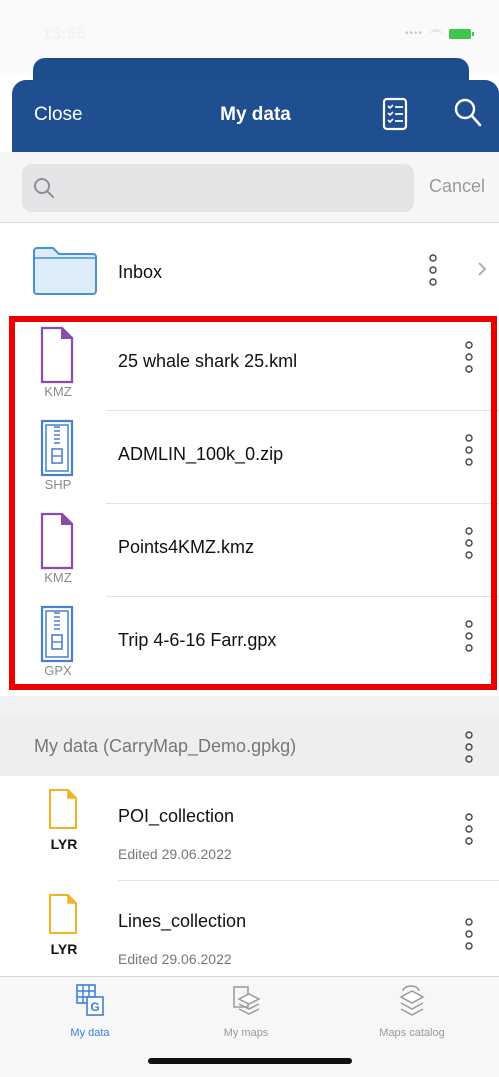 Image resolution: width=499 pixels, height=1077 pixels. Describe the element at coordinates (413, 33) in the screenshot. I see `signal-dots-icon: ••••` at that location.